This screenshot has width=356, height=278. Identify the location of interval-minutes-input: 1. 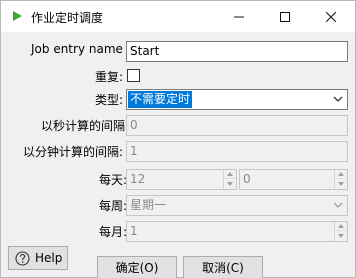
(237, 151).